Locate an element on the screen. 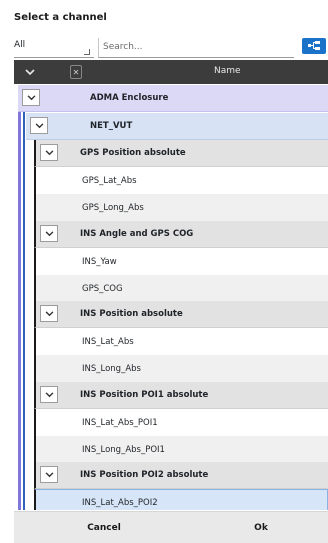  channel-item-label: INS_Lat_Abs_POI1 is located at coordinates (120, 422).